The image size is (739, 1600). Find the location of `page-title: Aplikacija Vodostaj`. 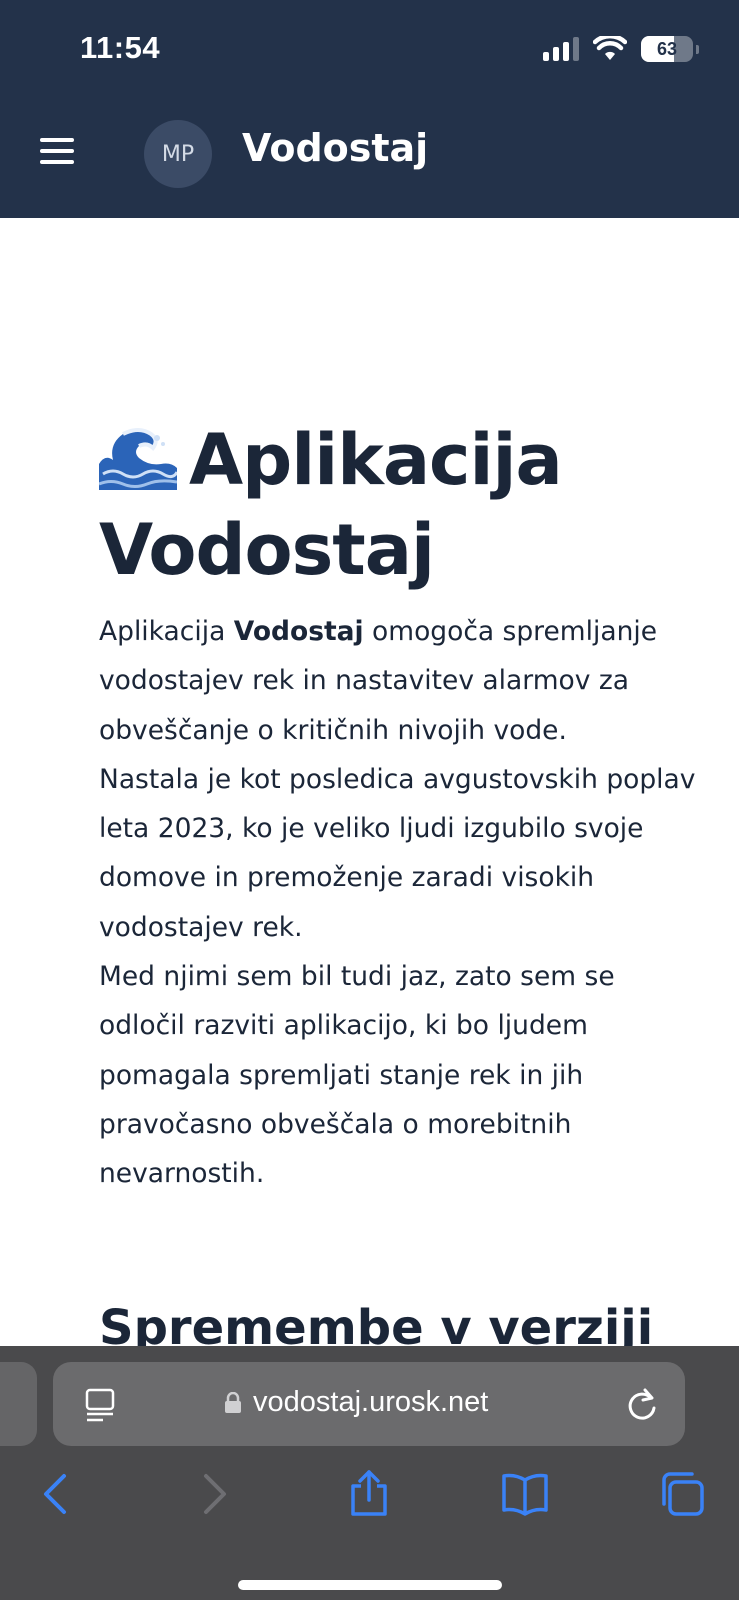

page-title: Aplikacija Vodostaj is located at coordinates (399, 505).